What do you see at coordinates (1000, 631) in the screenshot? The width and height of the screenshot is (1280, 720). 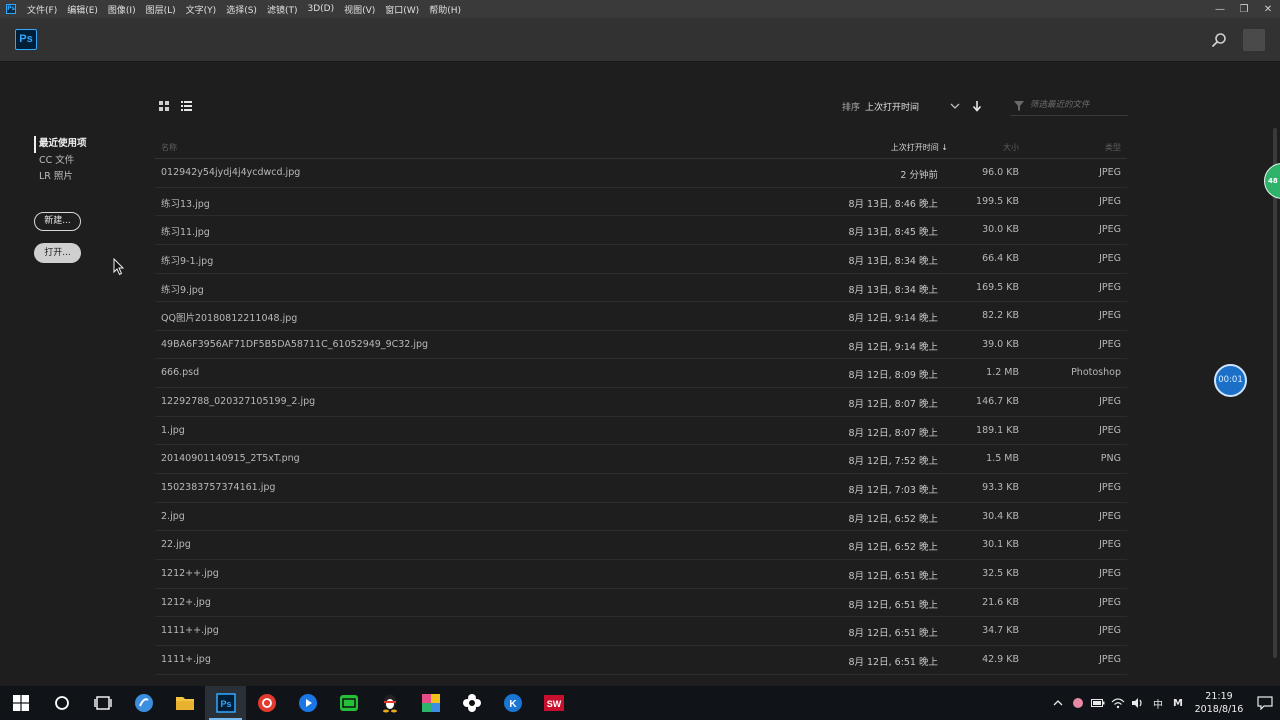 I see `file-size: 34.7 KB` at bounding box center [1000, 631].